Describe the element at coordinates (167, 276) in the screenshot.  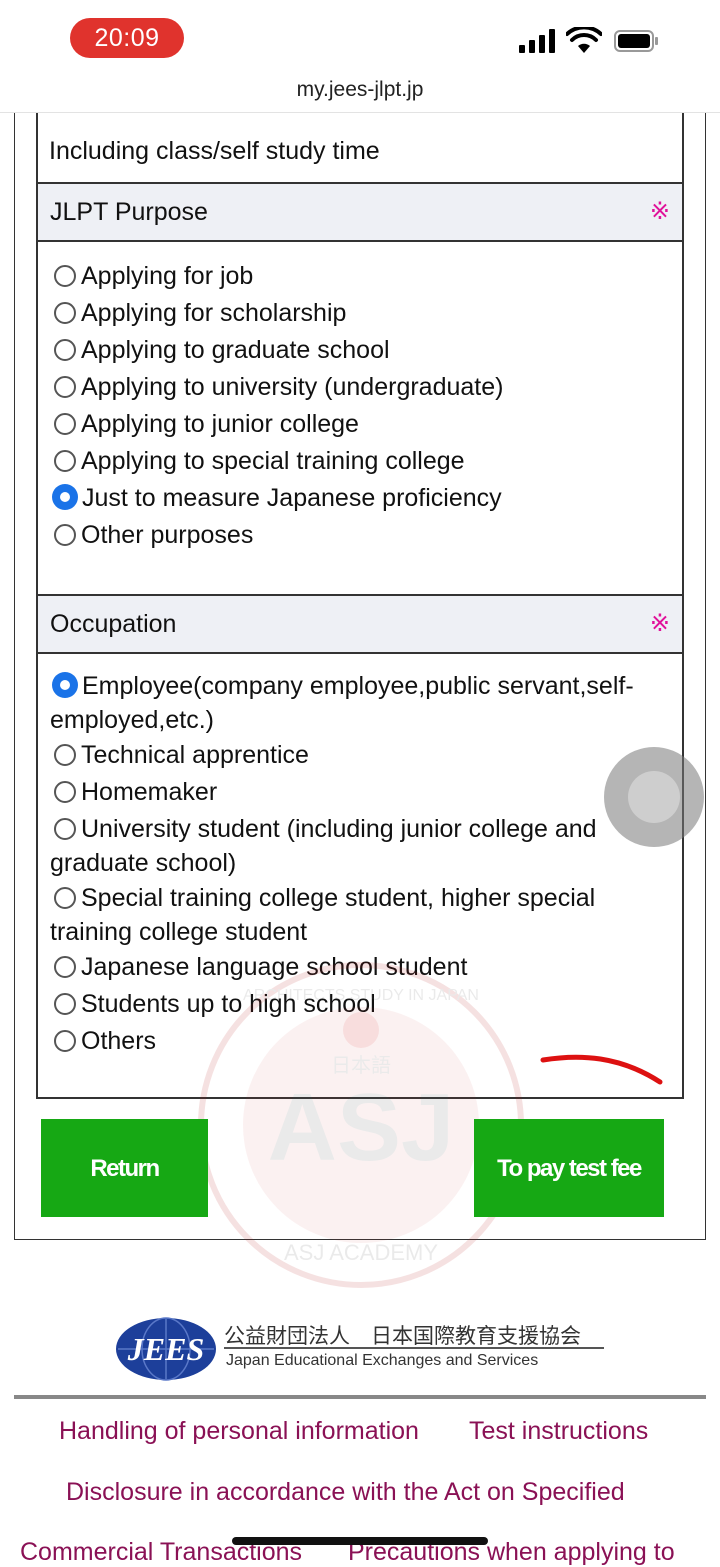
I see `option-label: Applying for job` at that location.